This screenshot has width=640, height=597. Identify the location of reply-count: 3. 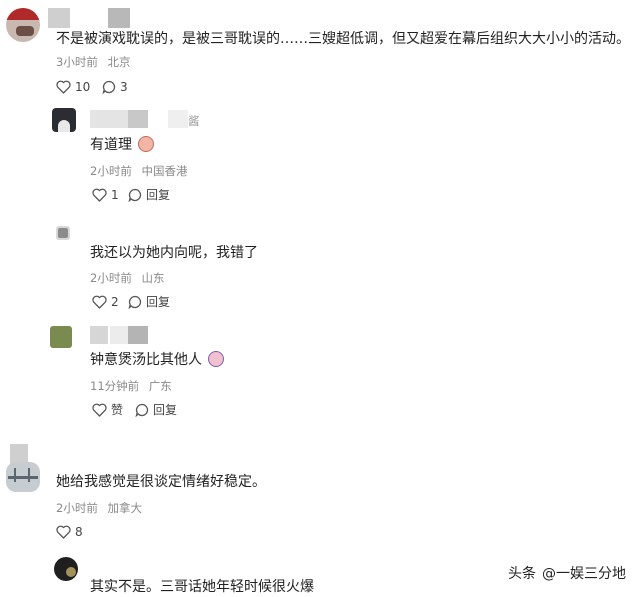
(124, 87).